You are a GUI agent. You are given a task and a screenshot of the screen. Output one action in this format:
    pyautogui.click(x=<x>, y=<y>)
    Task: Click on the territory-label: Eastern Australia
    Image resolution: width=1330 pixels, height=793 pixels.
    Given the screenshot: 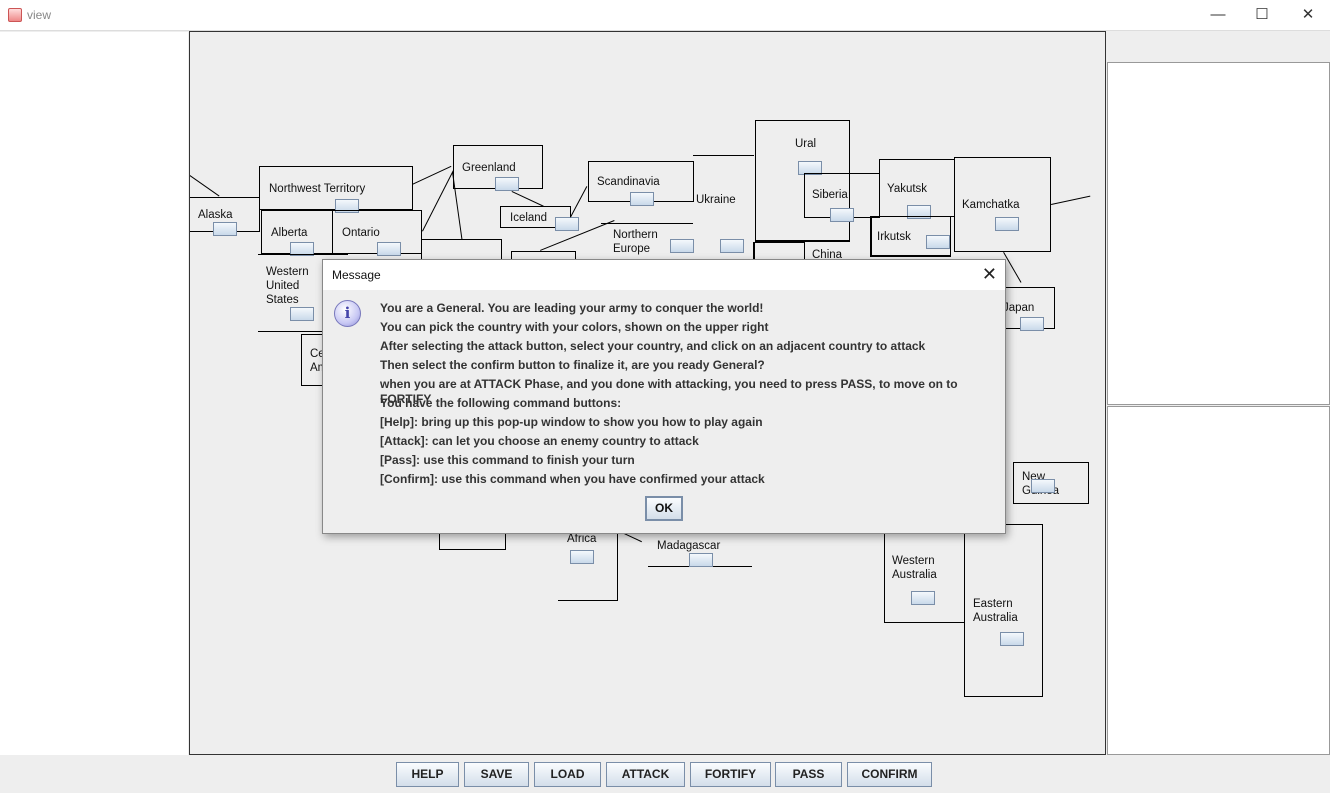 What is the action you would take?
    pyautogui.click(x=995, y=611)
    